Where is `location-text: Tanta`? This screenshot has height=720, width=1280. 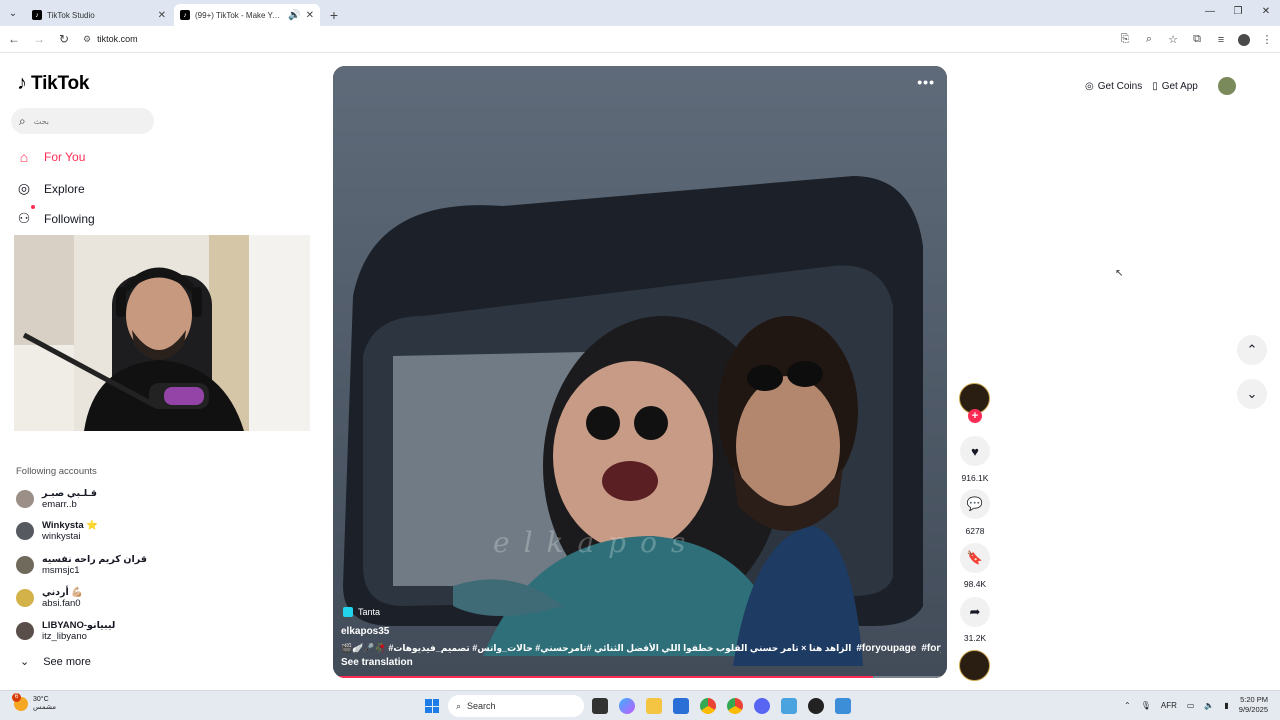 location-text: Tanta is located at coordinates (369, 612).